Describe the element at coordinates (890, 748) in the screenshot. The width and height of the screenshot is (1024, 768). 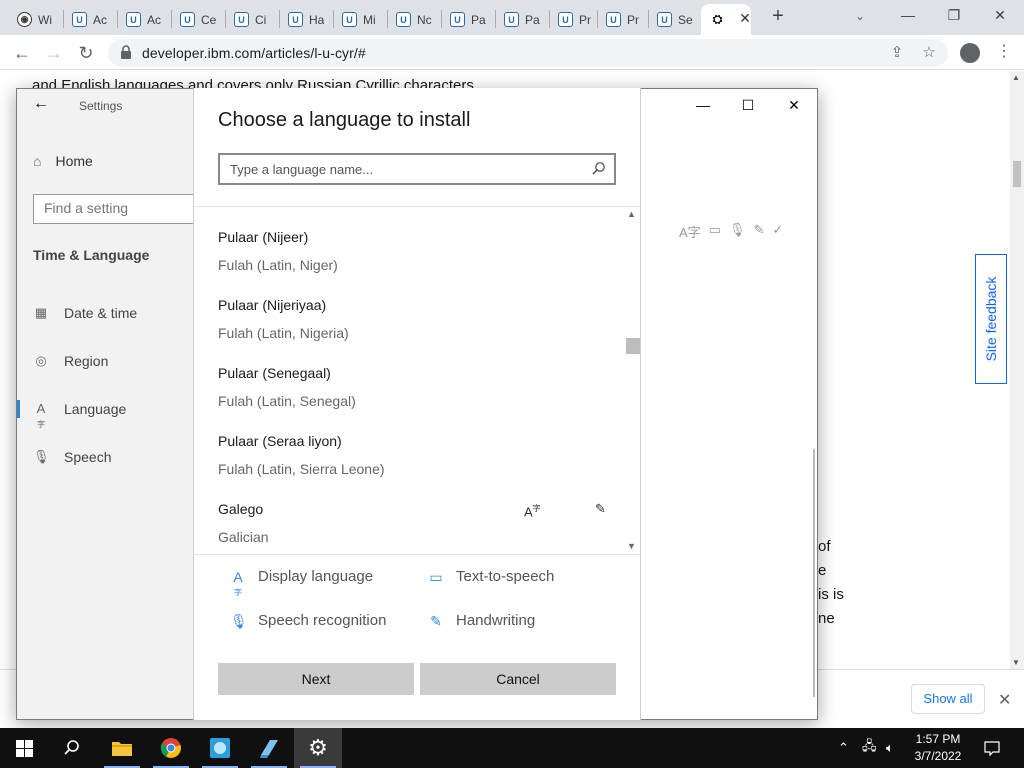
I see `volume-icon: 🔈︎` at that location.